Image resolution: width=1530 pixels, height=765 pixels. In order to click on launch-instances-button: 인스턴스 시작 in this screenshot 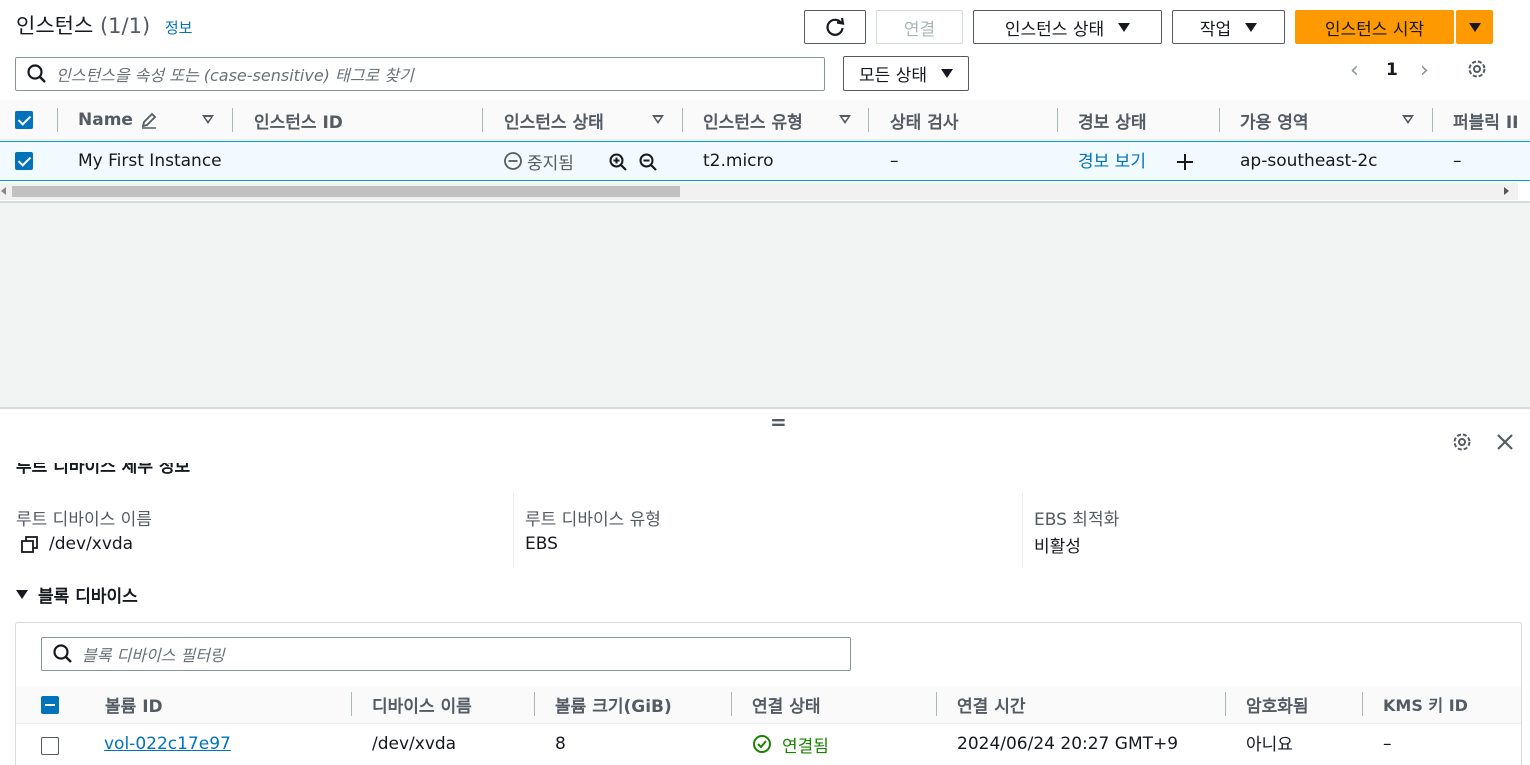, I will do `click(1374, 27)`.